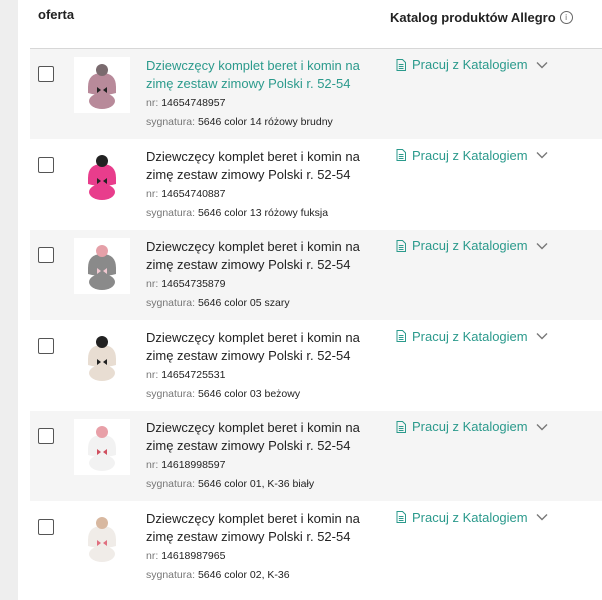  What do you see at coordinates (193, 103) in the screenshot?
I see `offer-number-value: 14654748957` at bounding box center [193, 103].